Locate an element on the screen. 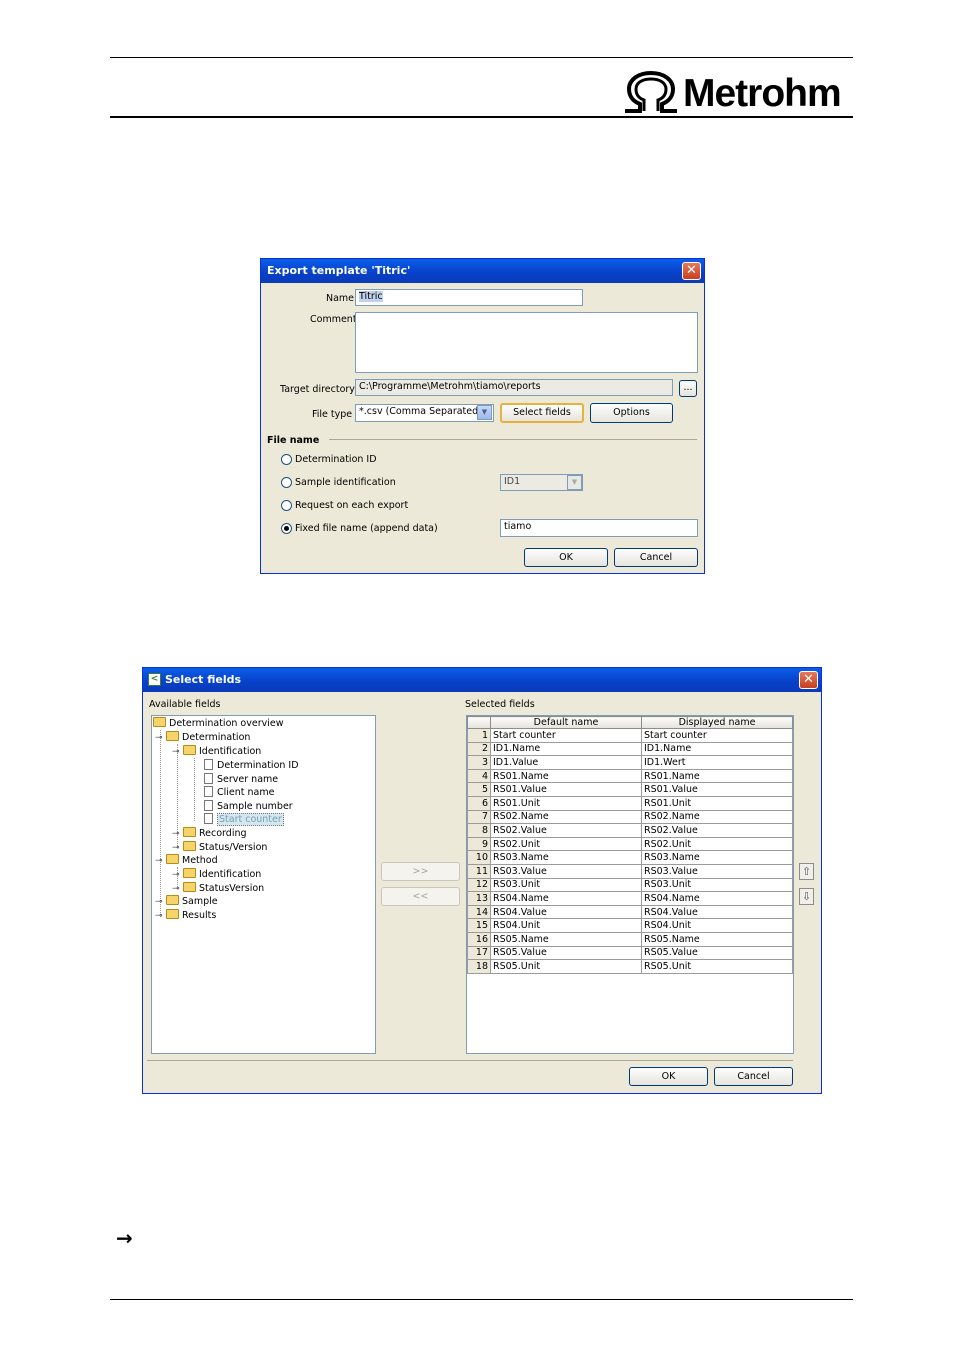 The image size is (954, 1350). displayed-name-cell: RS02.Unit is located at coordinates (717, 844).